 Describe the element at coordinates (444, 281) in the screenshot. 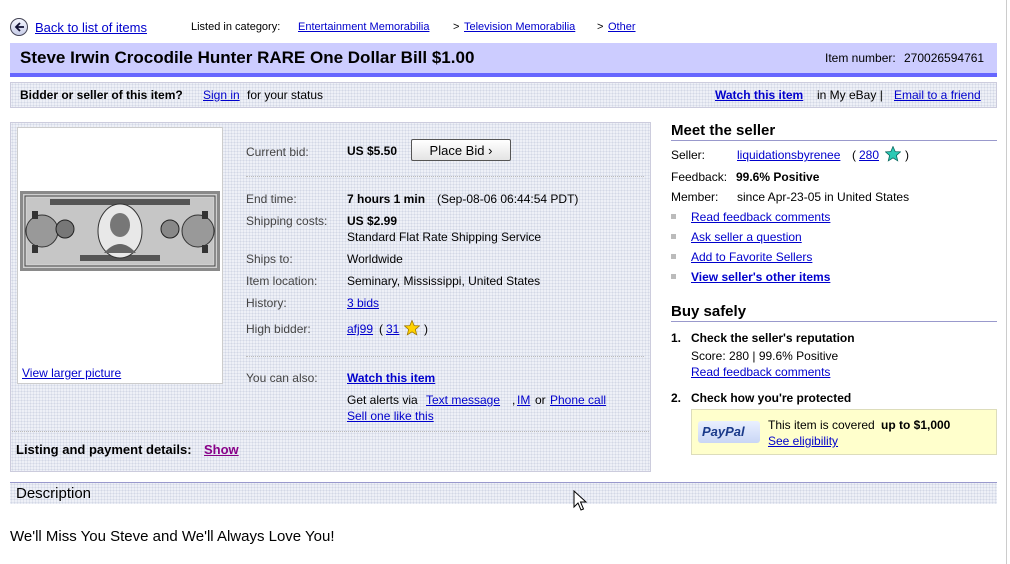

I see `item-location-value: Seminary, Mississippi, United States` at that location.